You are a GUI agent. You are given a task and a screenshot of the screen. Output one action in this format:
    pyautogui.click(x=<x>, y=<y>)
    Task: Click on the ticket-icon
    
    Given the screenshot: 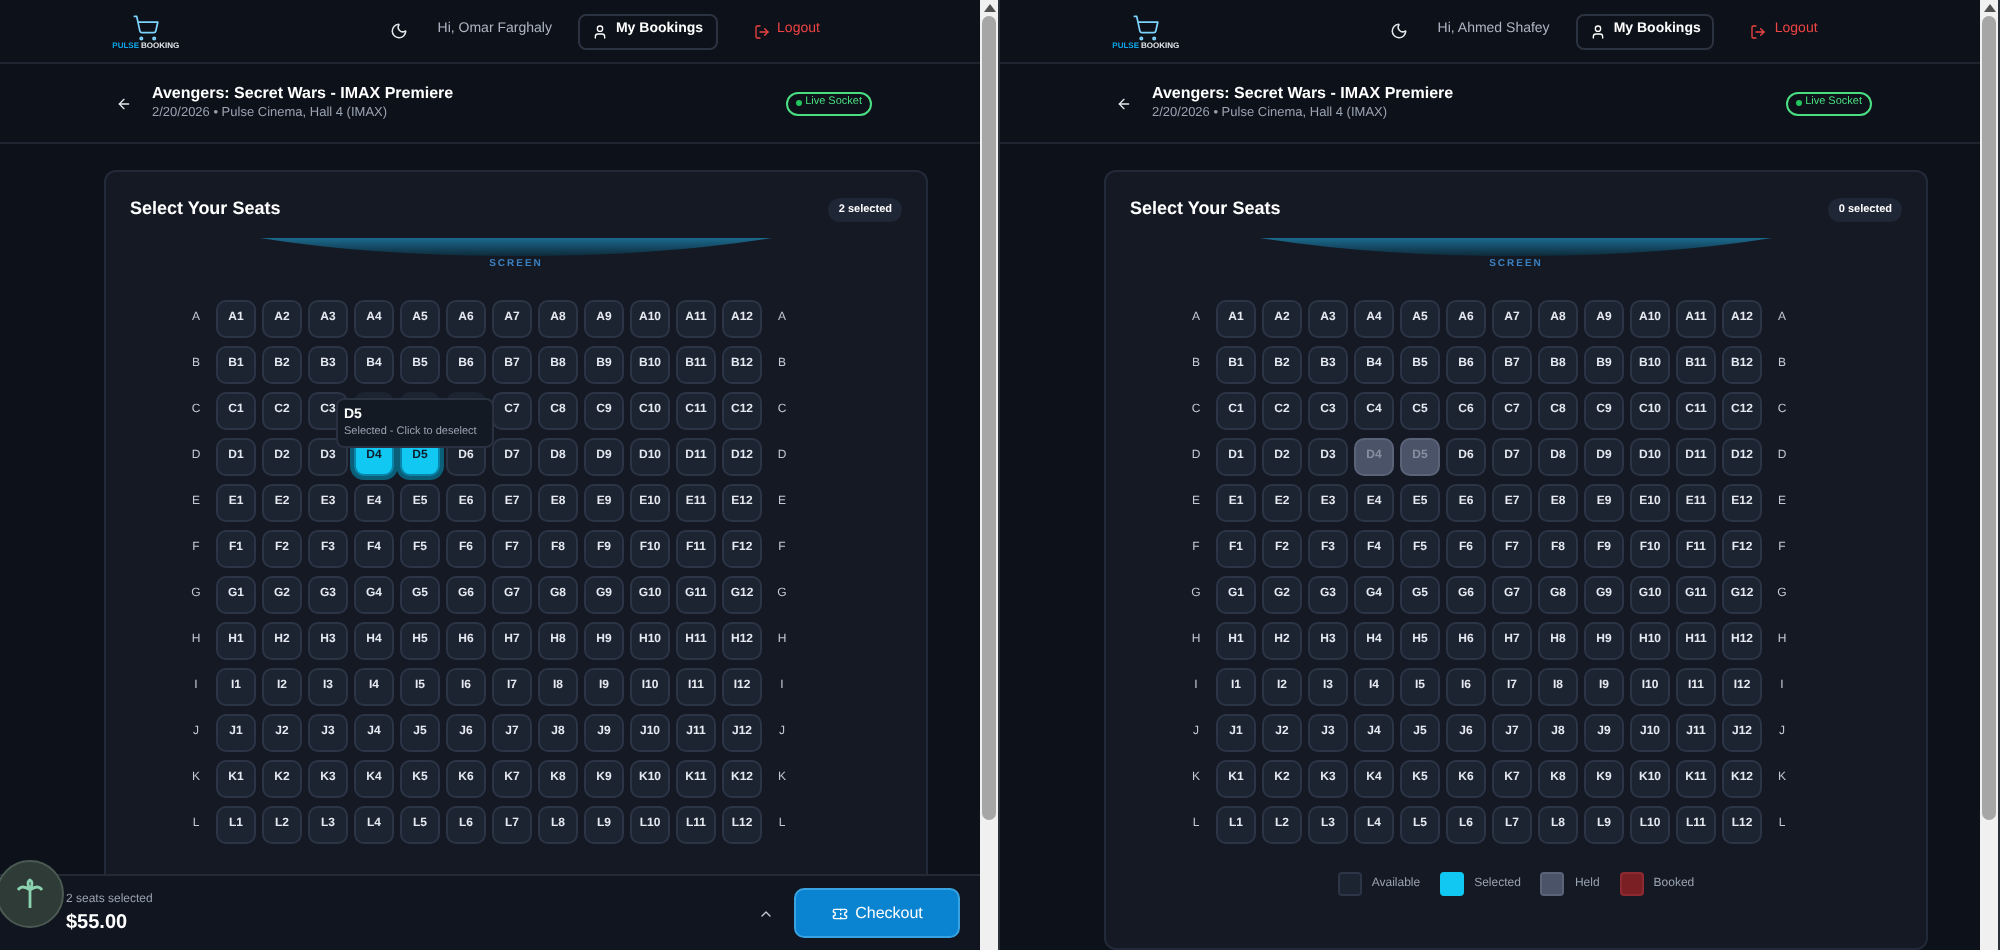 What is the action you would take?
    pyautogui.click(x=839, y=913)
    